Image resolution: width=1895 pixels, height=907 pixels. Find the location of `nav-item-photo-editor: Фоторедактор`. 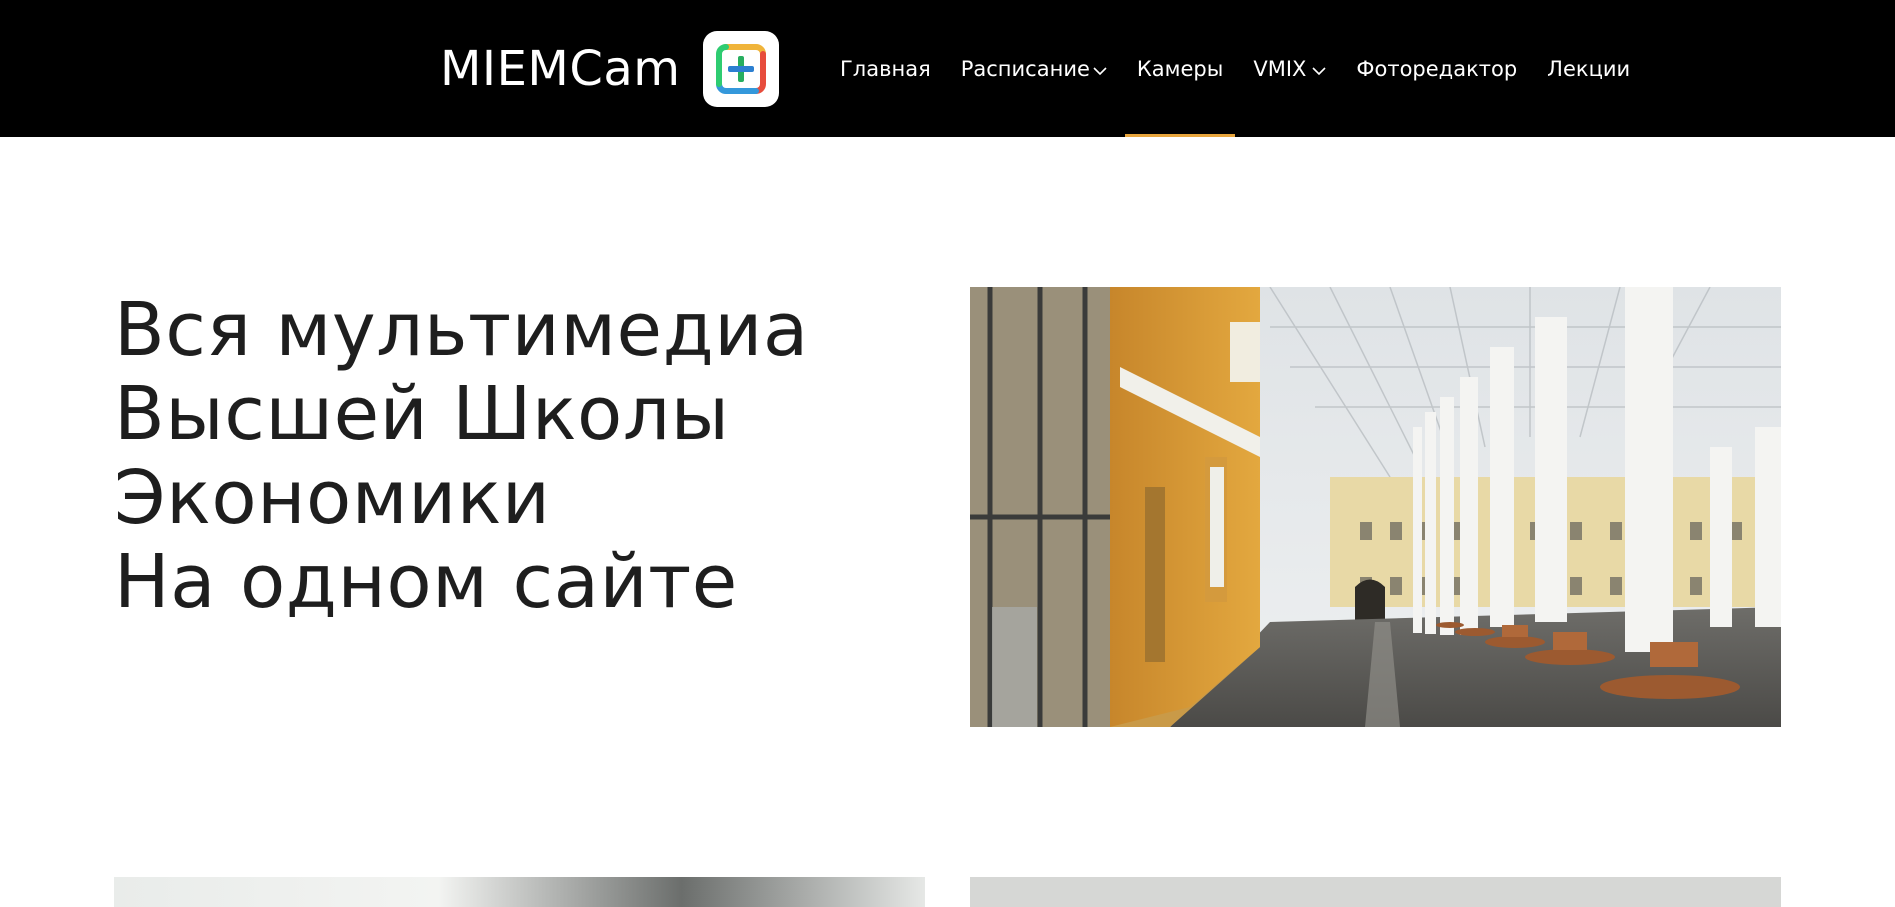

nav-item-photo-editor: Фоторедактор is located at coordinates (1436, 68).